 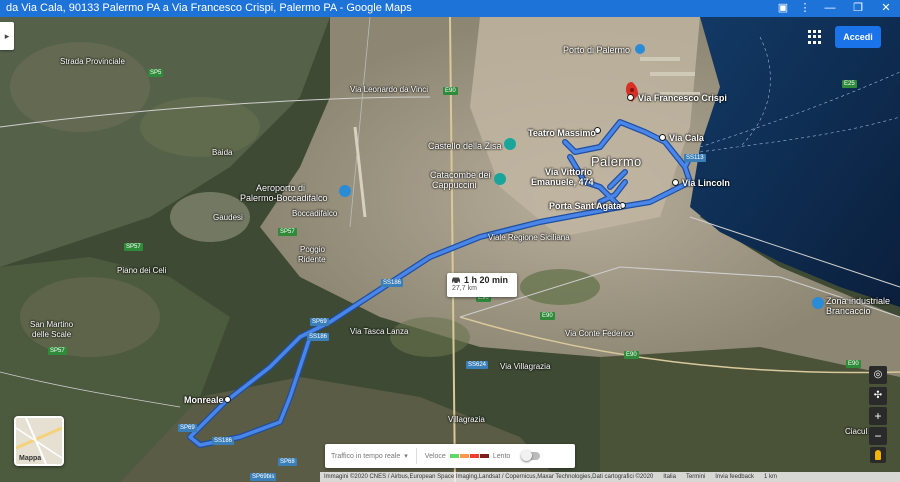 What do you see at coordinates (815, 37) in the screenshot?
I see `apps-grid-icon` at bounding box center [815, 37].